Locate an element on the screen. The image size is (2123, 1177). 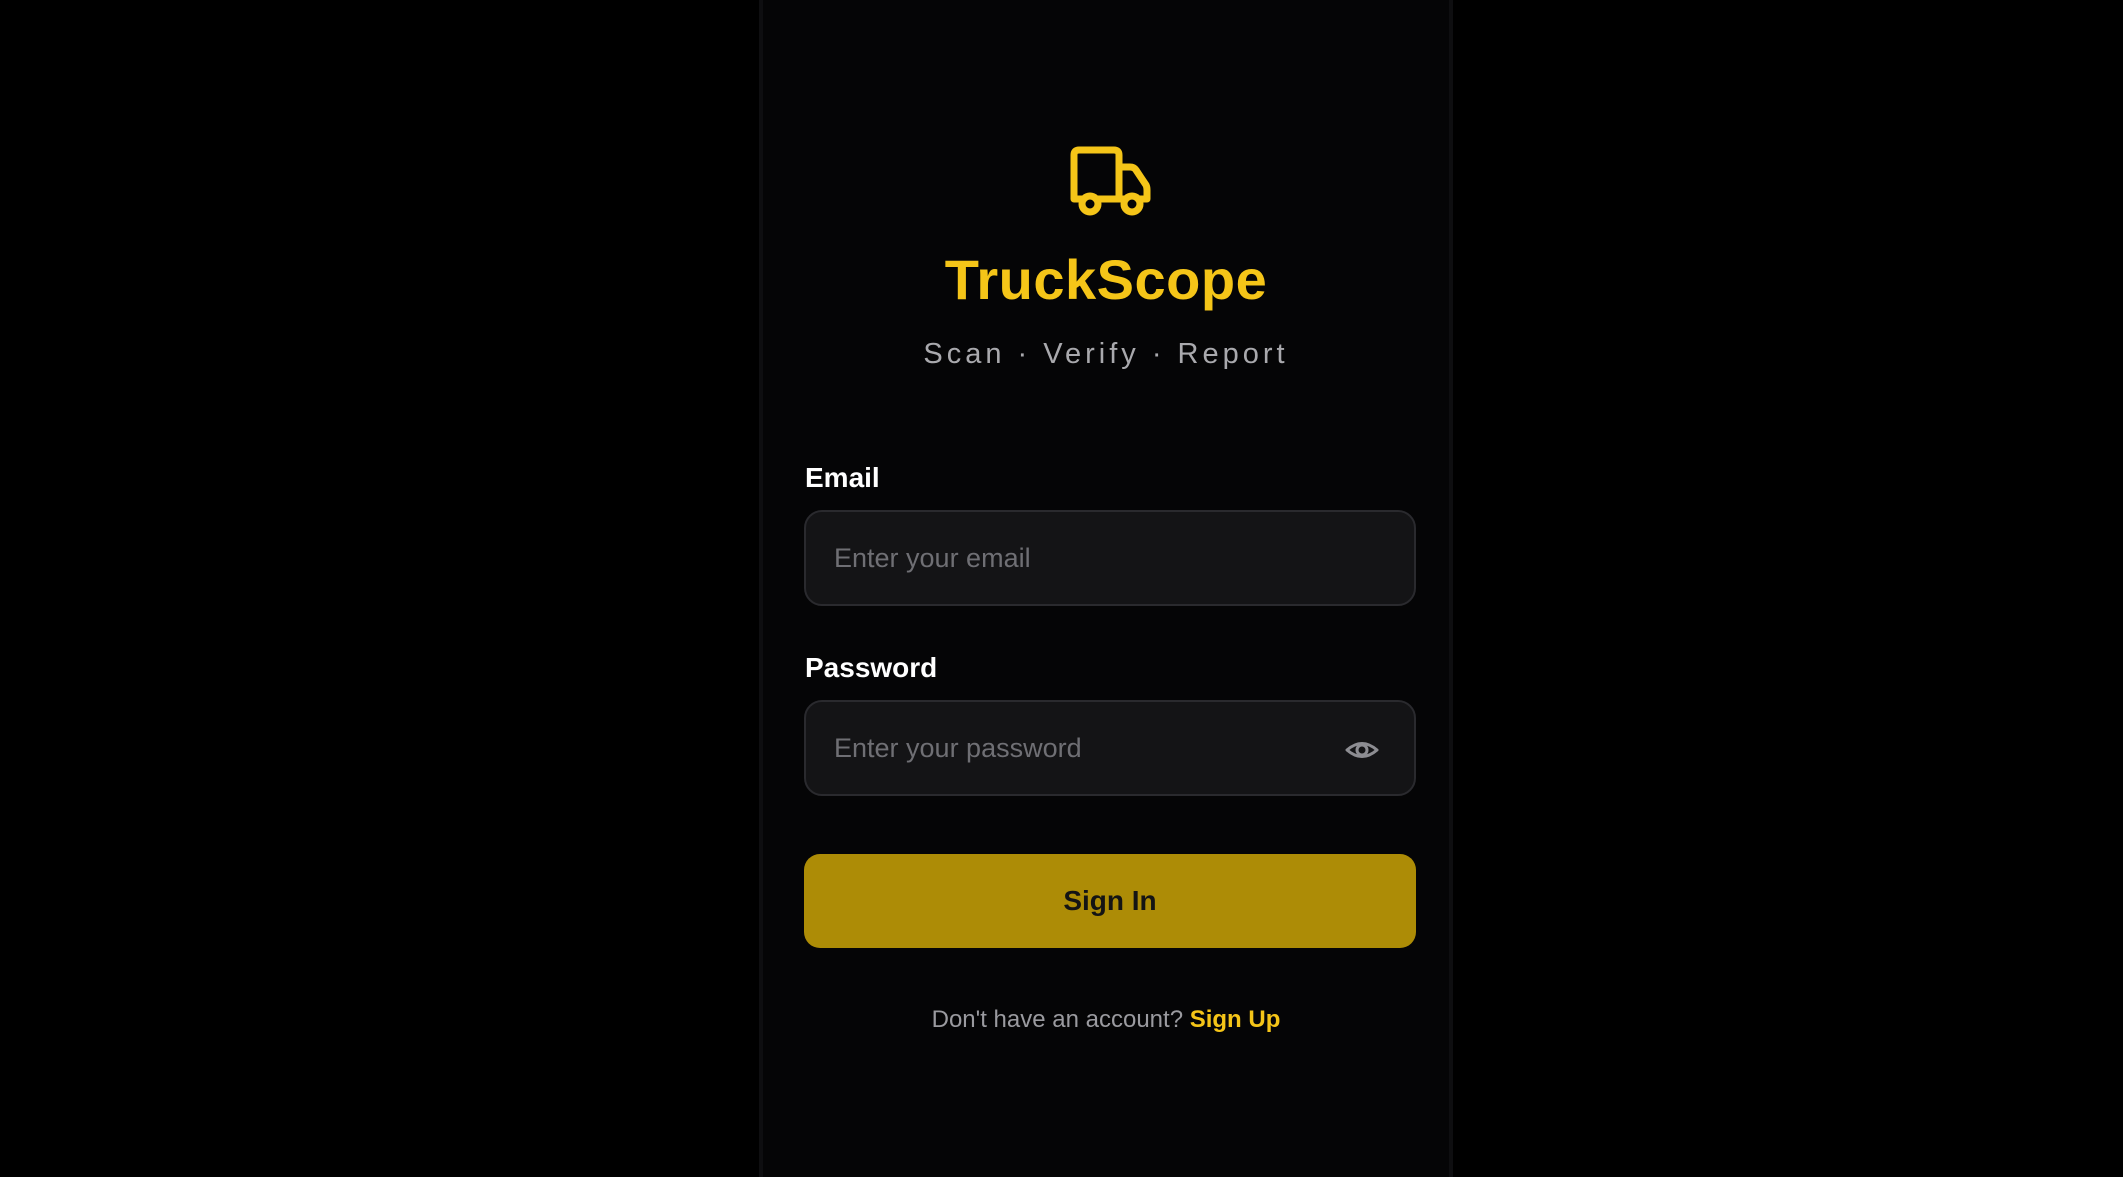
sign-up-link: Sign Up is located at coordinates (1235, 1019).